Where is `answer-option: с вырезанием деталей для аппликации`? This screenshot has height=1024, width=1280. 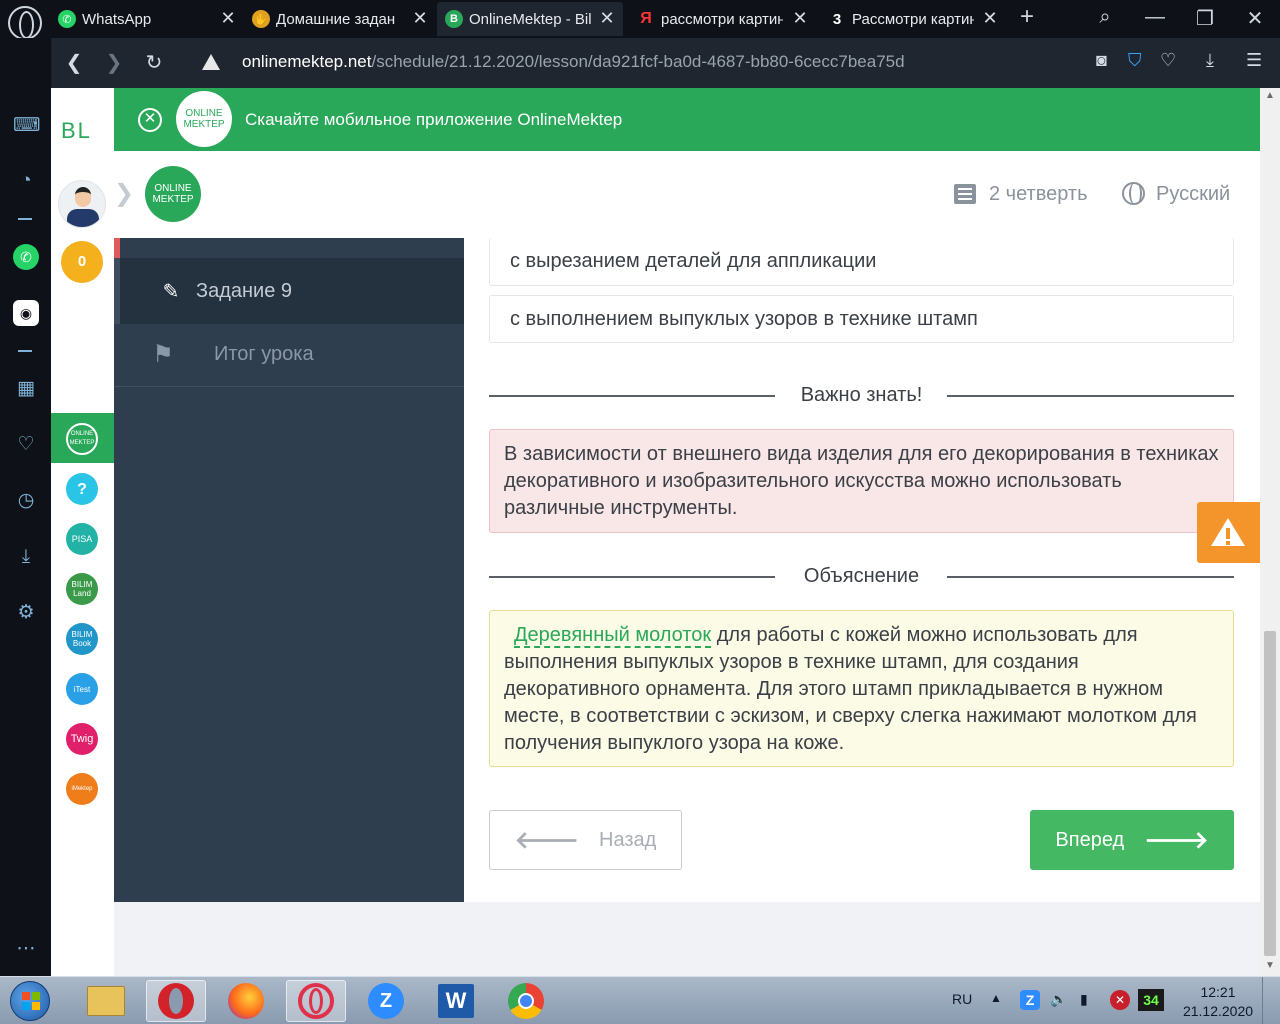
answer-option: с вырезанием деталей для аппликации is located at coordinates (861, 262).